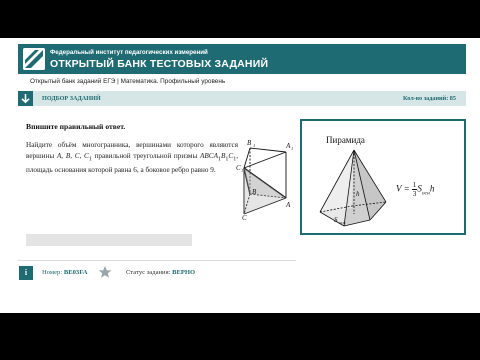 The height and width of the screenshot is (360, 480). Describe the element at coordinates (345, 140) in the screenshot. I see `reference-title: Пирамида` at that location.